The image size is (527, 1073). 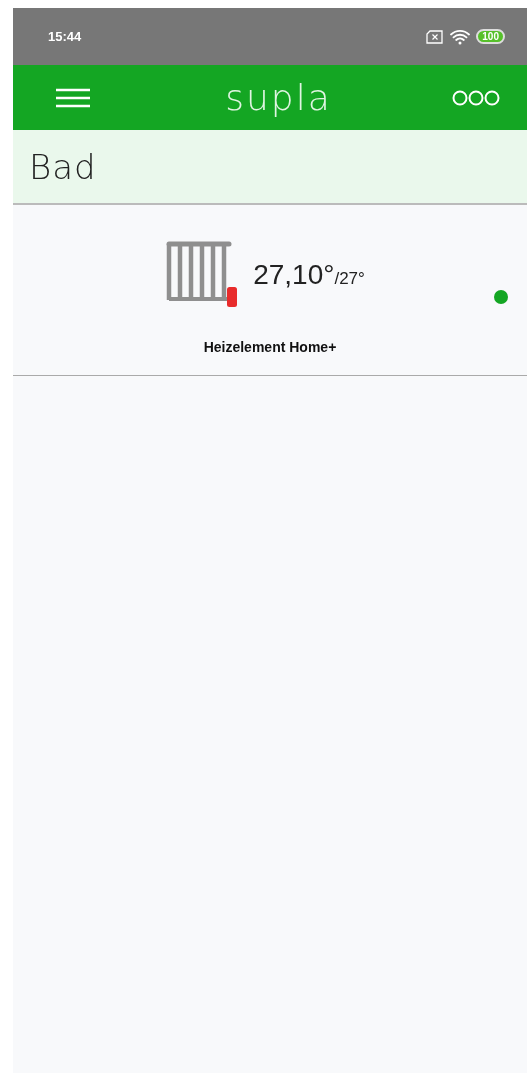 I want to click on battery-level: 100, so click(x=490, y=36).